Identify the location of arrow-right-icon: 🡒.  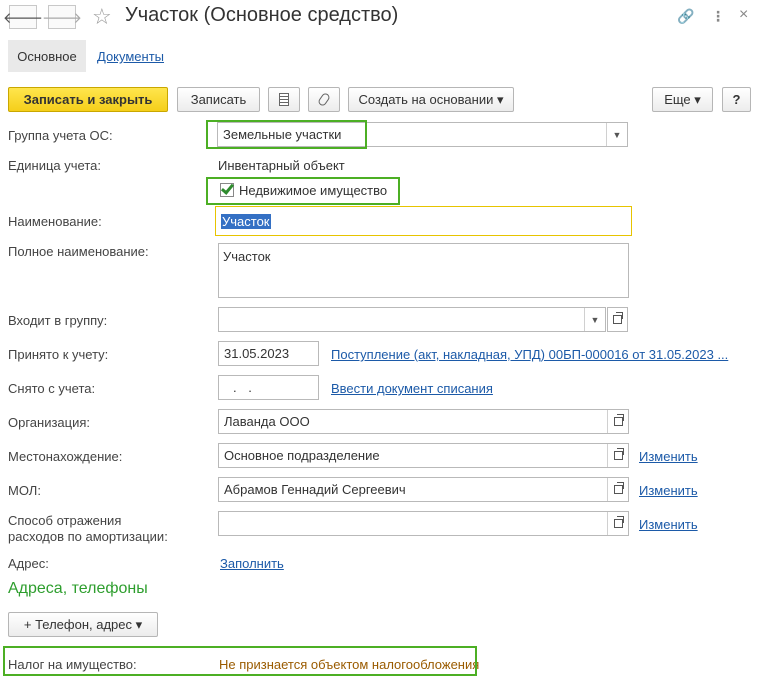
(62, 18).